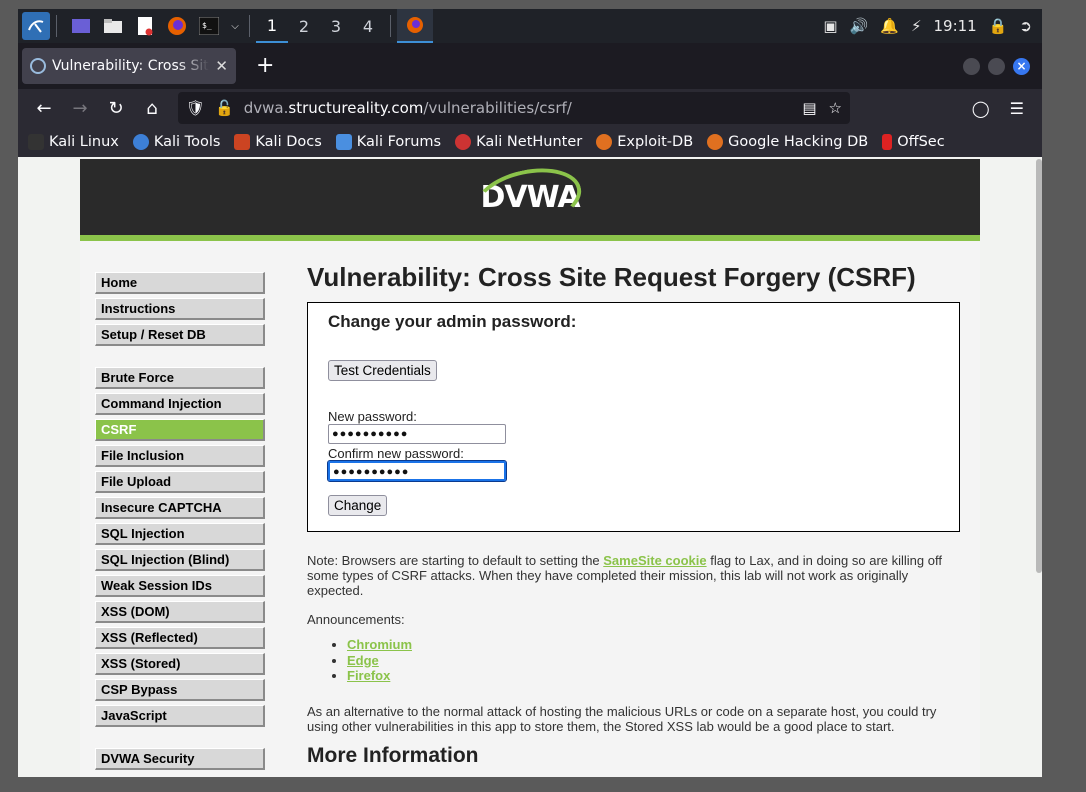  I want to click on window-controls: ×, so click(1002, 66).